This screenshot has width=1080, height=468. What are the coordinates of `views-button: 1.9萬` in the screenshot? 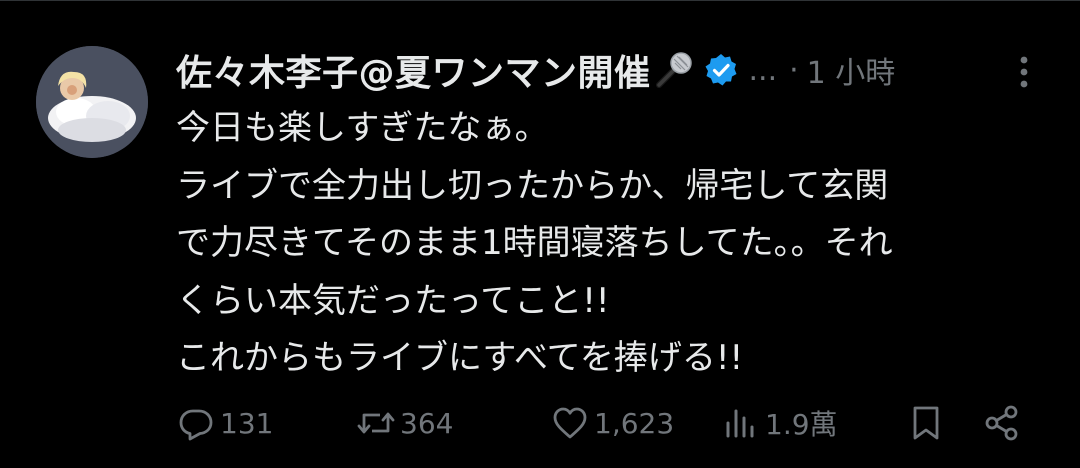 It's located at (779, 423).